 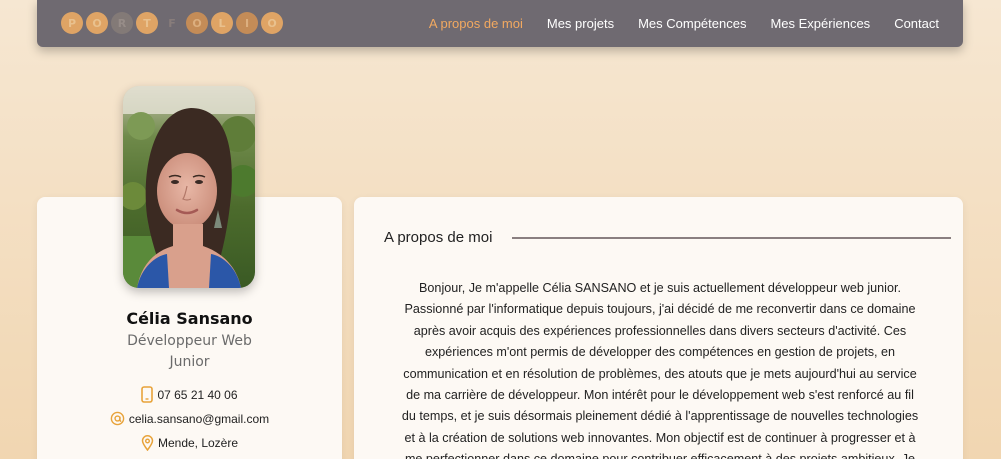 I want to click on map-pin-icon, so click(x=147, y=443).